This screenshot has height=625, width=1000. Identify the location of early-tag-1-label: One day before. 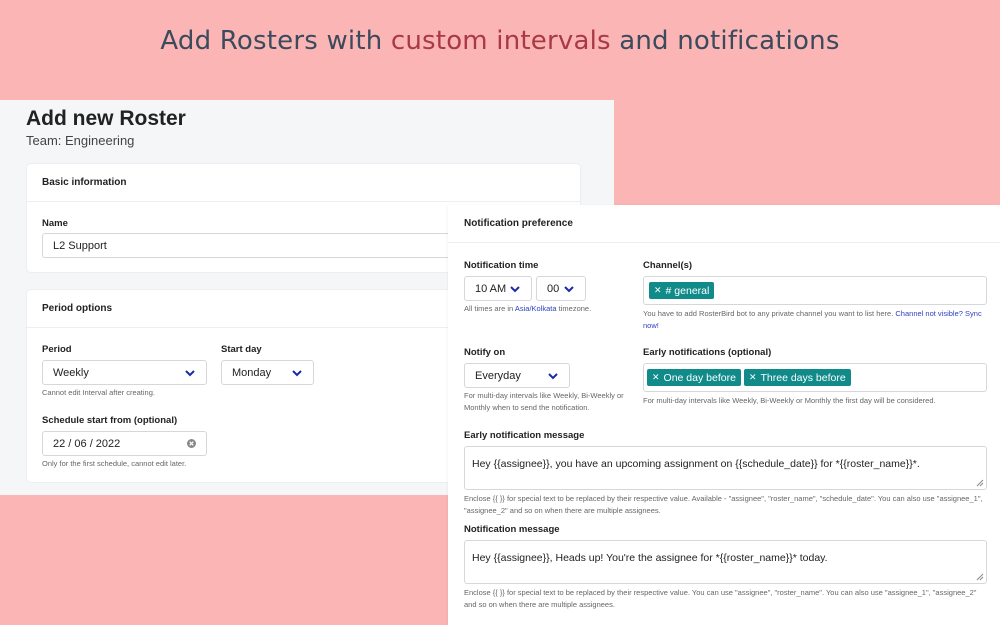
(699, 377).